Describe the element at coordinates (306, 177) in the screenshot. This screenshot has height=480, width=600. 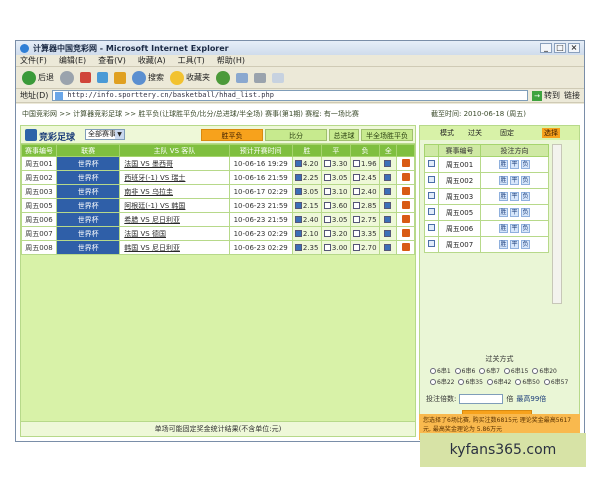
I see `odds-win: 2.25` at that location.